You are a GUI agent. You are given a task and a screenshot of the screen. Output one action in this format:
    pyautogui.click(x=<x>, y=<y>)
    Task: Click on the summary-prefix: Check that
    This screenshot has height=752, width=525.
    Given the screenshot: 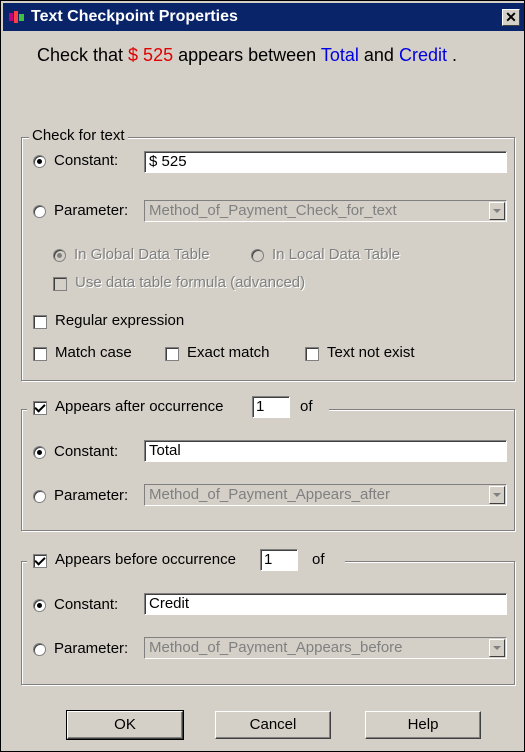 What is the action you would take?
    pyautogui.click(x=83, y=55)
    